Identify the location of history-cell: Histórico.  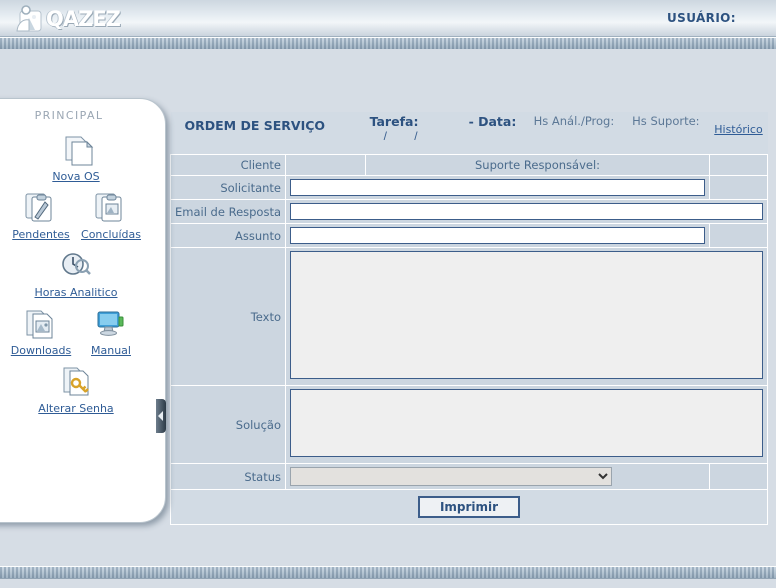
(738, 133).